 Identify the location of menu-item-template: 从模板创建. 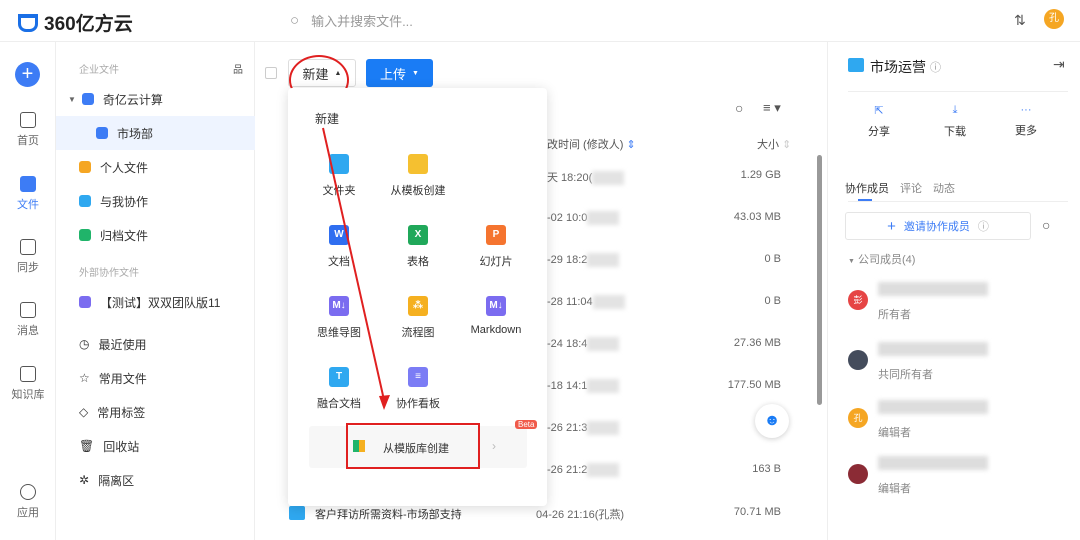
(418, 176).